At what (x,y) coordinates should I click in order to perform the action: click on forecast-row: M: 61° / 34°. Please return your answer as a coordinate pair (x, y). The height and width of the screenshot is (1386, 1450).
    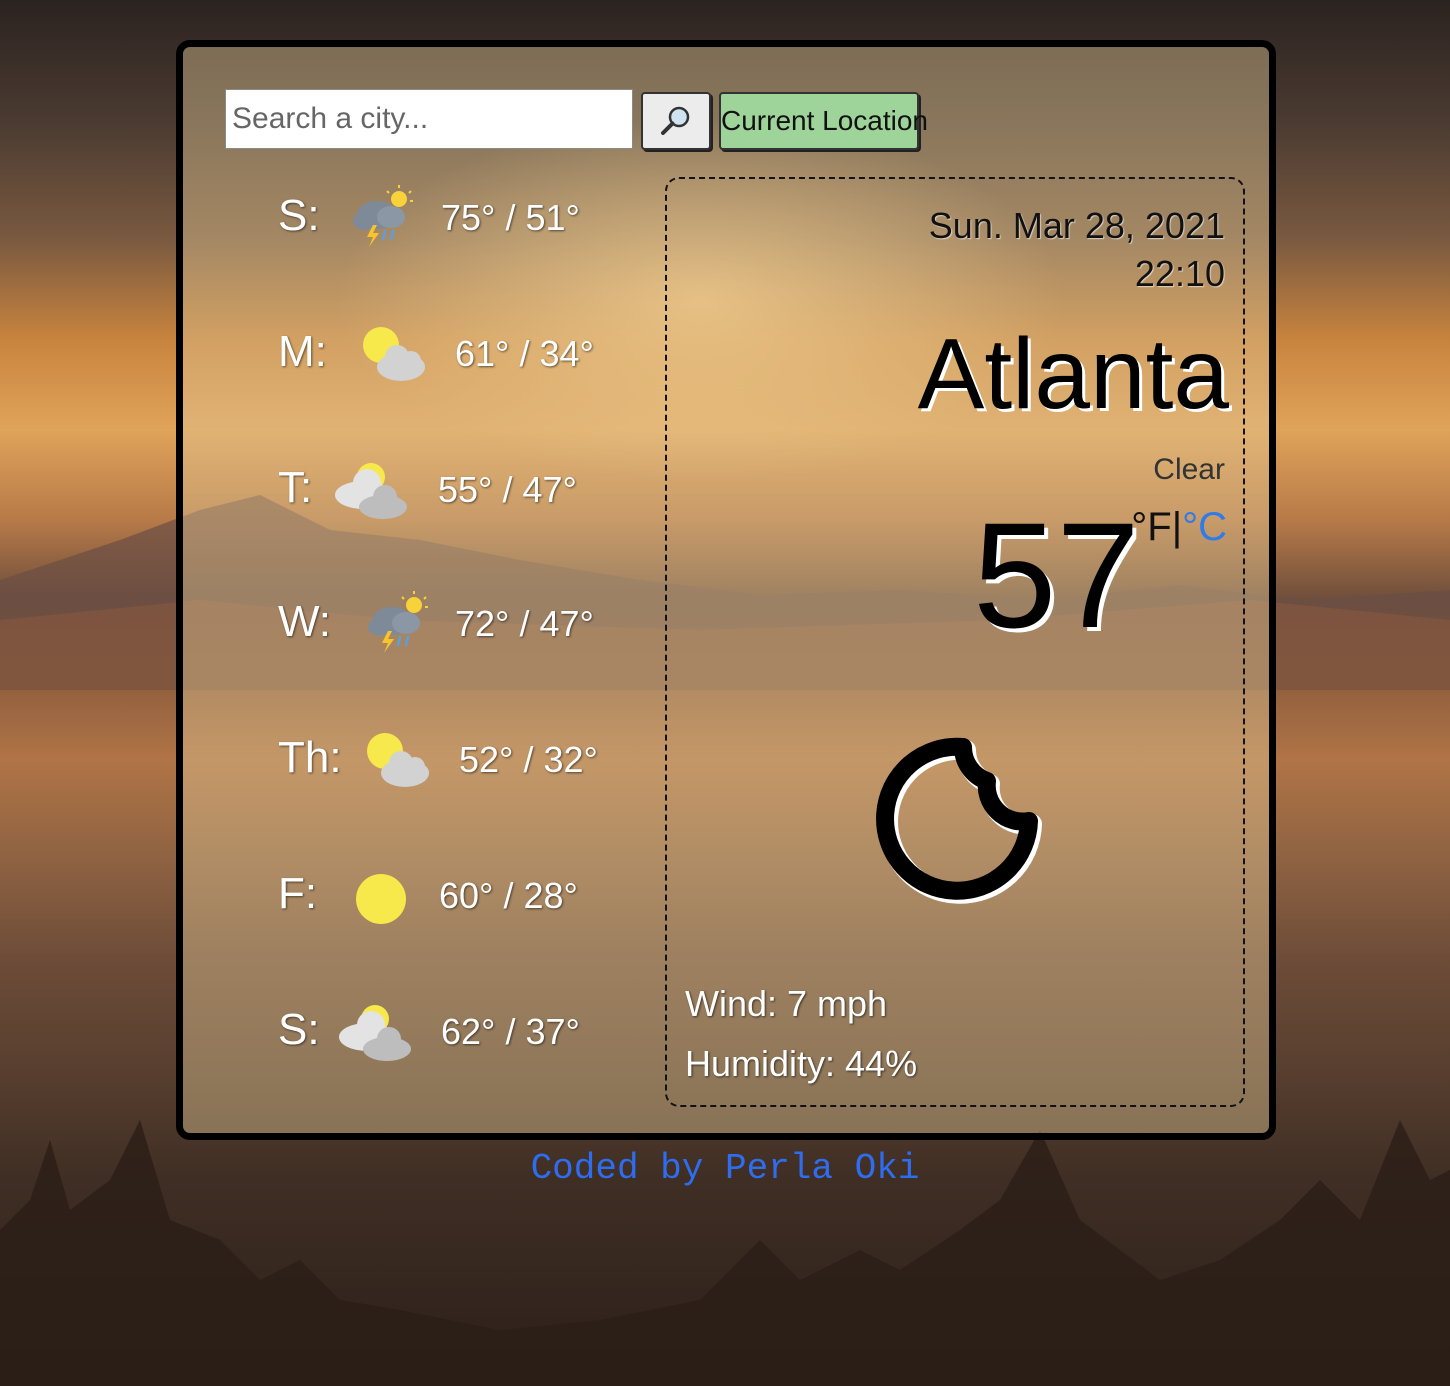
    Looking at the image, I should click on (418, 358).